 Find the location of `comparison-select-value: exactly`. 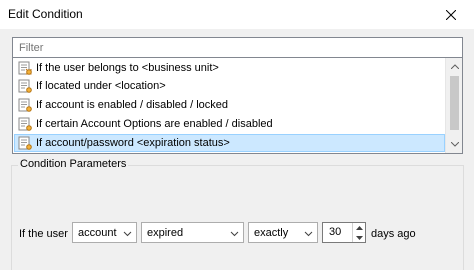

comparison-select-value: exactly is located at coordinates (271, 232).